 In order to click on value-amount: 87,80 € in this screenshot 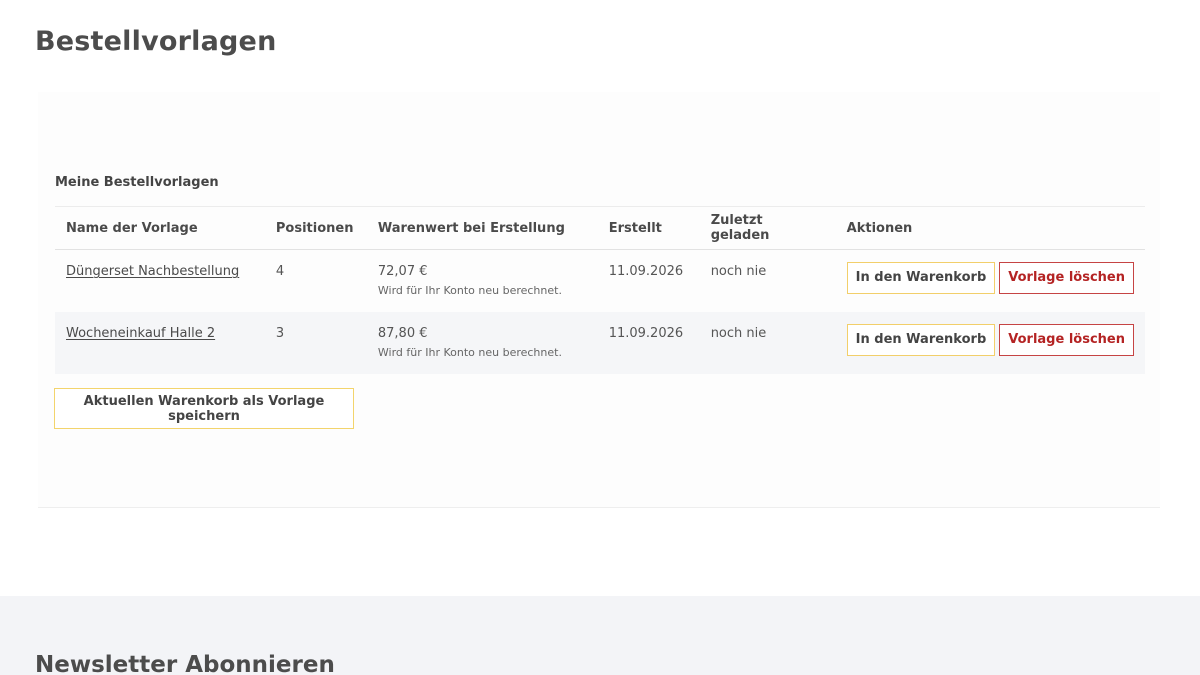, I will do `click(402, 333)`.